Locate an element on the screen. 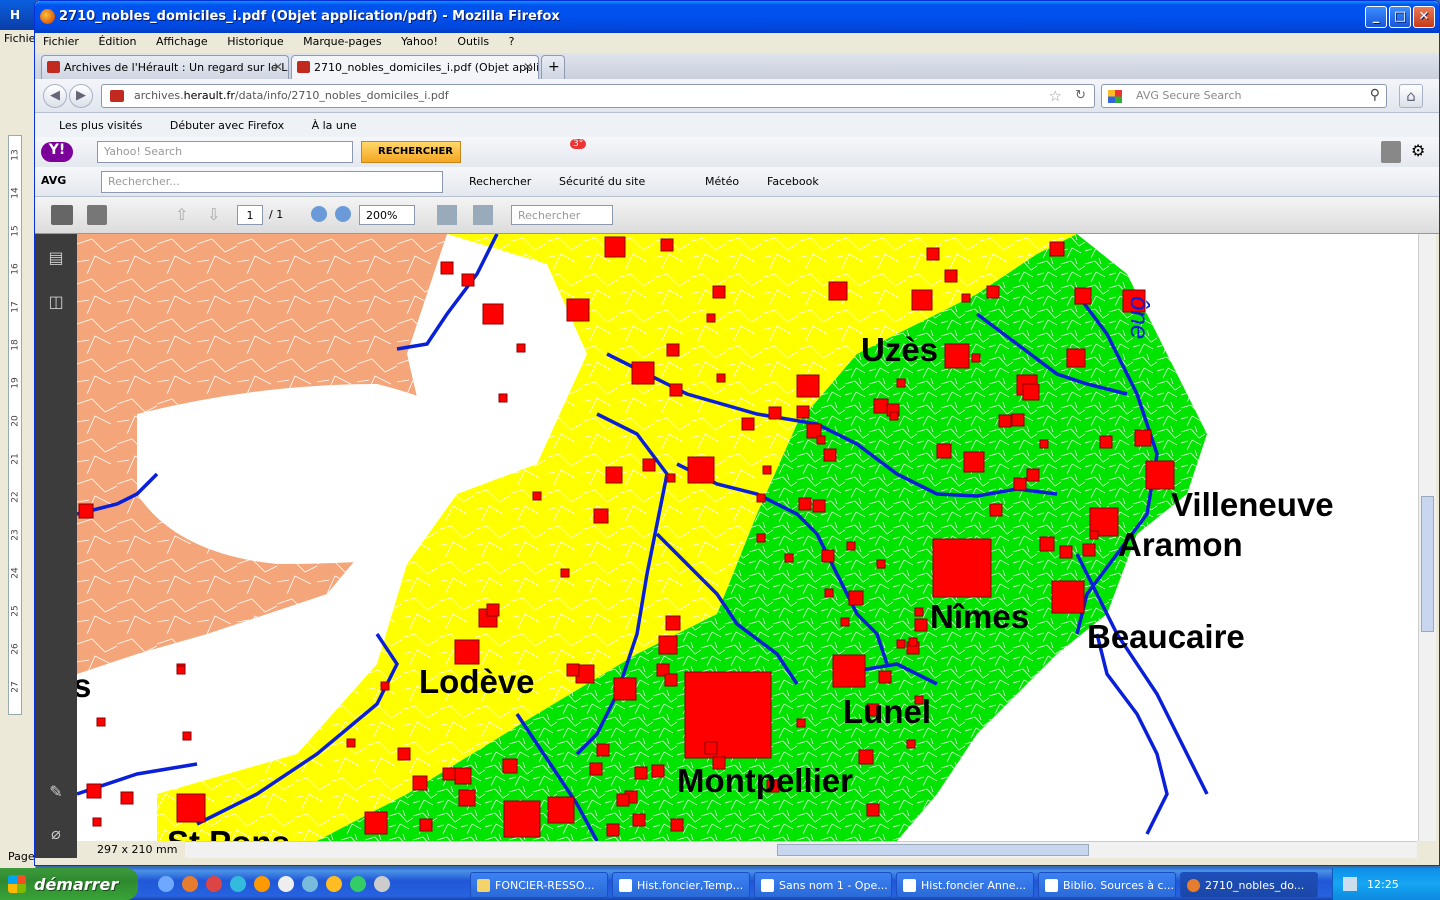  clock: 12:25 is located at coordinates (1383, 884).